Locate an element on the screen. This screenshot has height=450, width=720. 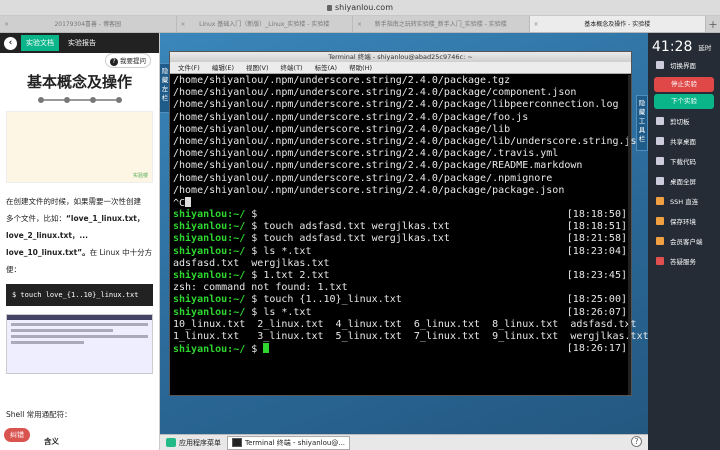
help-icon: ? is located at coordinates (636, 441).